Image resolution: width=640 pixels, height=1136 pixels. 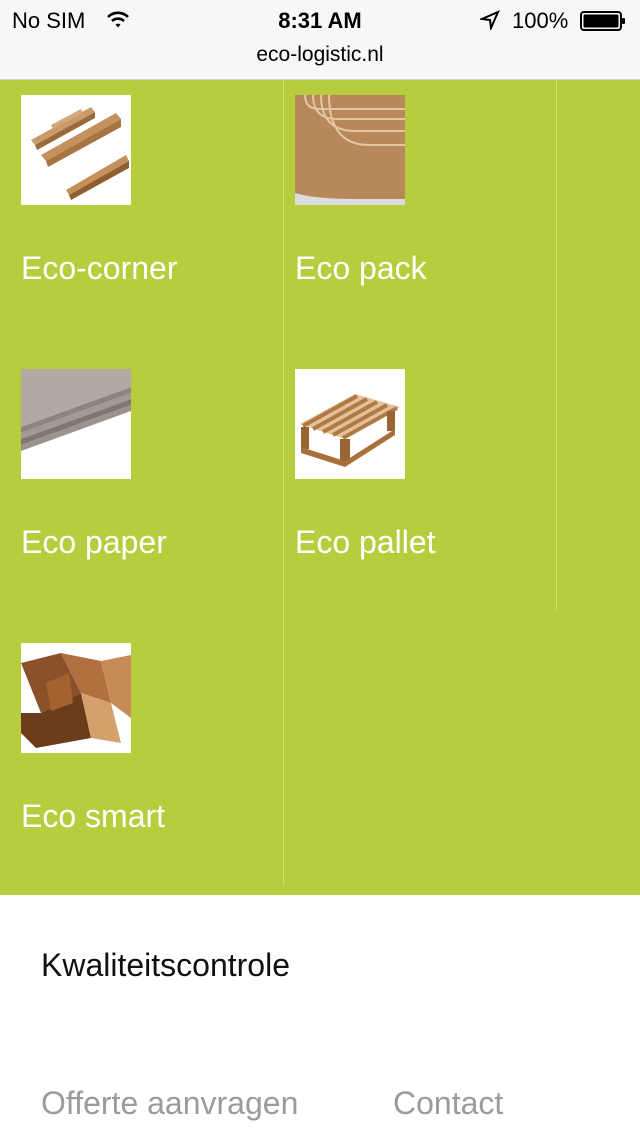 I want to click on menu-link-request-quote: Offerte aanvragen, so click(x=169, y=1103).